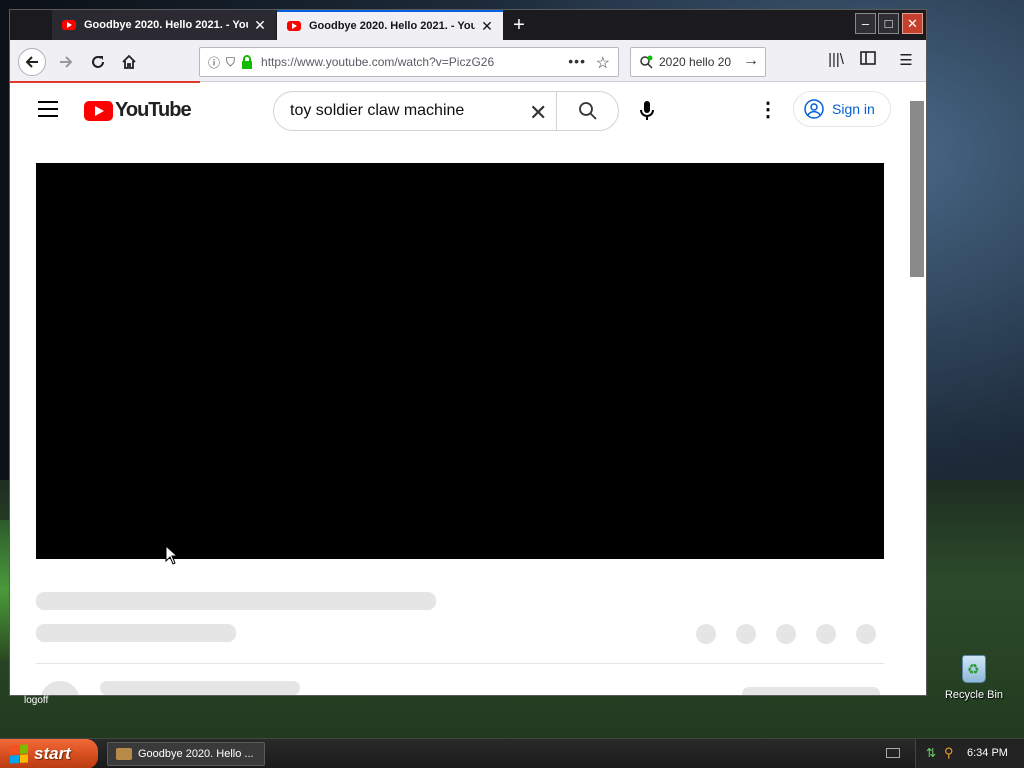 Image resolution: width=1024 pixels, height=768 pixels. I want to click on windows-flag-icon, so click(19, 754).